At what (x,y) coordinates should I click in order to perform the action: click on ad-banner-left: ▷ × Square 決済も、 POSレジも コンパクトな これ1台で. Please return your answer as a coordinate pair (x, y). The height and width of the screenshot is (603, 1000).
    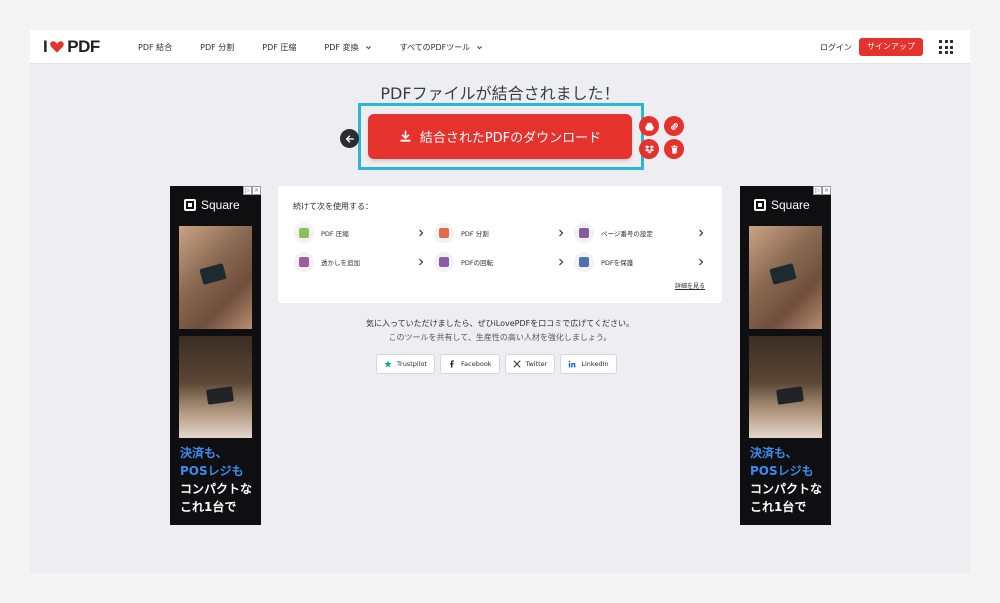
    Looking at the image, I should click on (215, 355).